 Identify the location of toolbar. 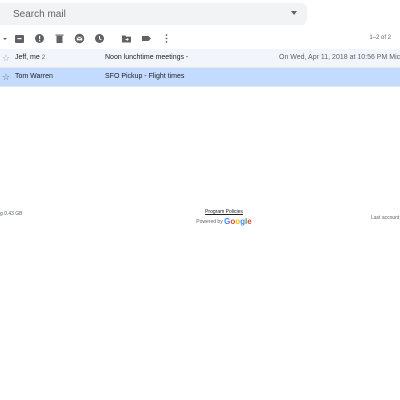
(200, 39).